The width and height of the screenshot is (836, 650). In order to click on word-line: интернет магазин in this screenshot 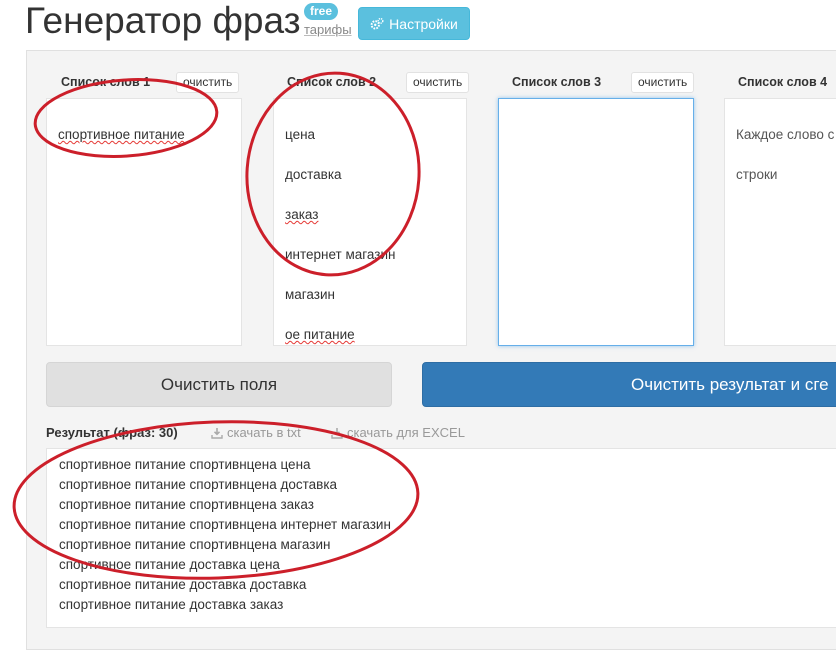, I will do `click(340, 254)`.